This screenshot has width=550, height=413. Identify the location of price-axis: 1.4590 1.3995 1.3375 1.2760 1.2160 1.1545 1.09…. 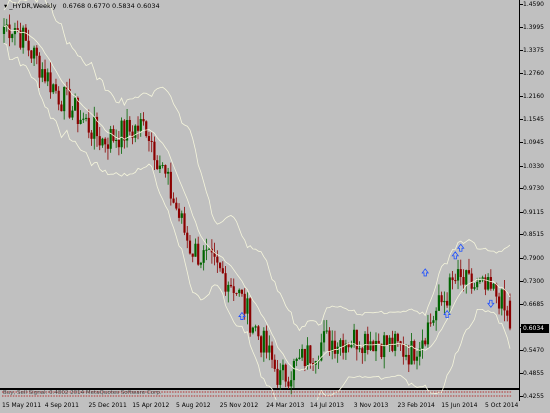
(535, 200).